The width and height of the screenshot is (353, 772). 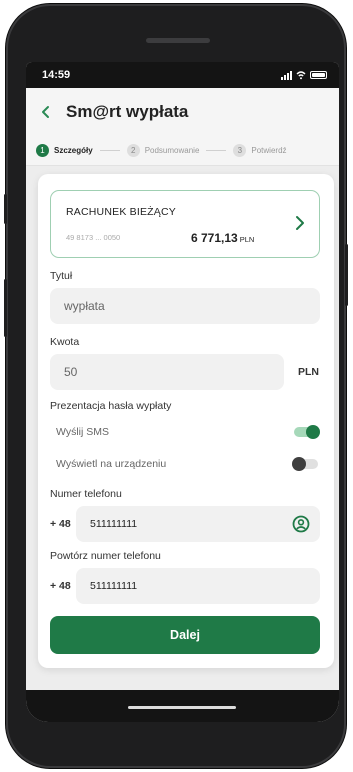 What do you see at coordinates (318, 75) in the screenshot?
I see `battery-icon` at bounding box center [318, 75].